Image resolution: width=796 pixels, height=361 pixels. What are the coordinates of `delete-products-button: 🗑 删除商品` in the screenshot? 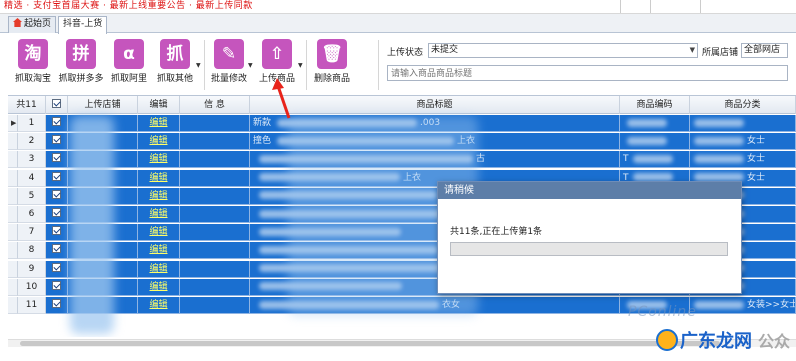 It's located at (332, 65).